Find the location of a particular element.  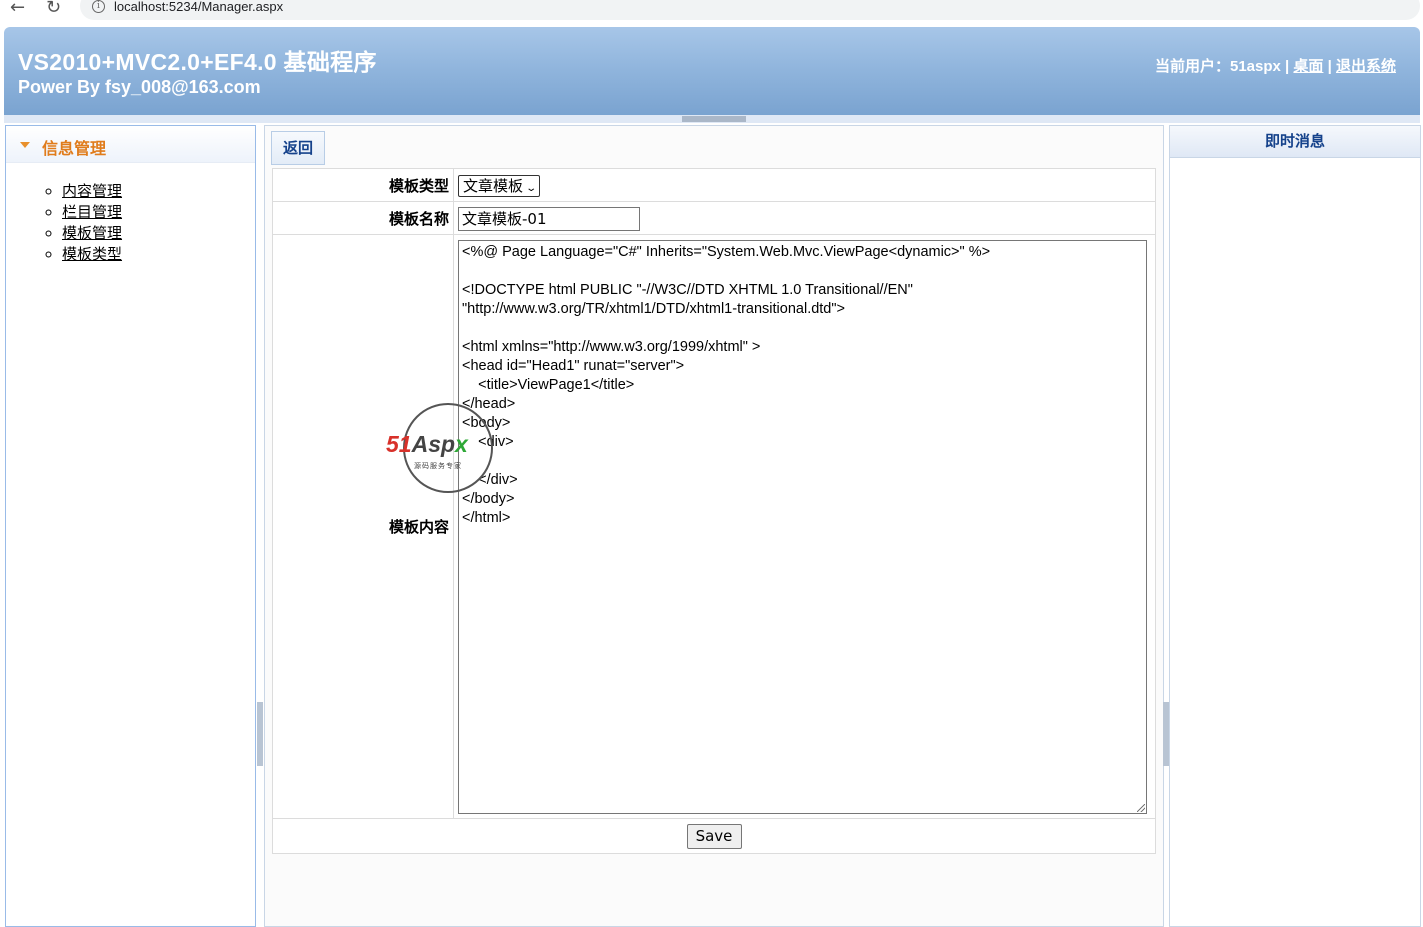

browser-toolbar: ← ↻ i localhost:5234/Manager.aspx is located at coordinates (711, 12).